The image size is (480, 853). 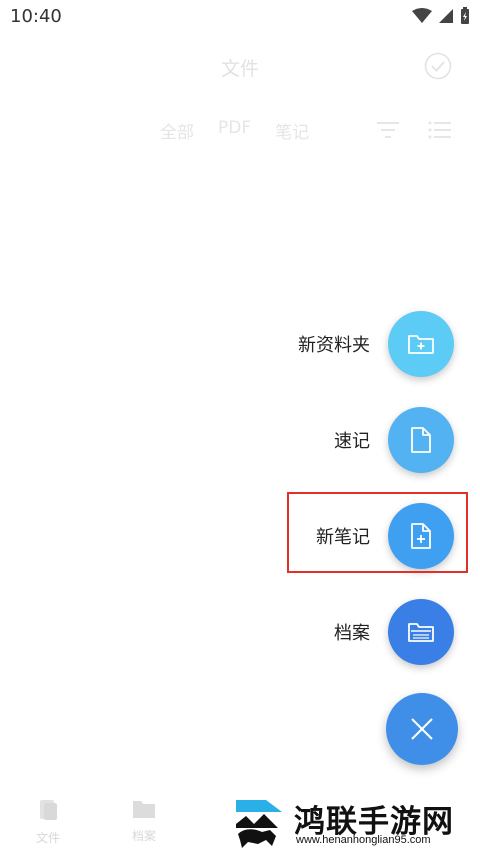 What do you see at coordinates (239, 69) in the screenshot?
I see `page-title: 文件` at bounding box center [239, 69].